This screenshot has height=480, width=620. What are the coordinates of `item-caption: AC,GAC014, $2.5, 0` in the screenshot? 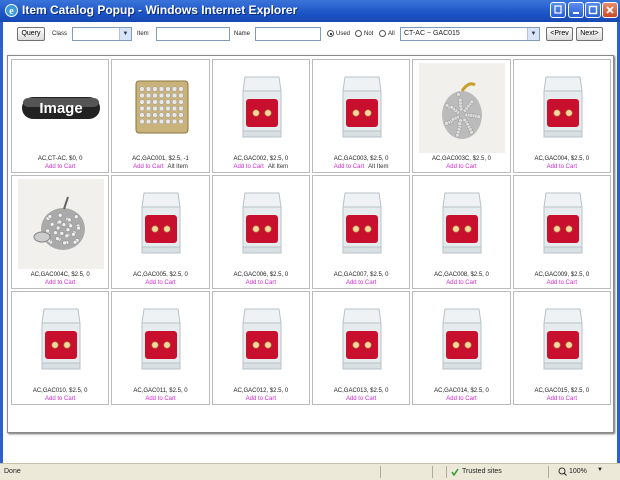 It's located at (461, 391).